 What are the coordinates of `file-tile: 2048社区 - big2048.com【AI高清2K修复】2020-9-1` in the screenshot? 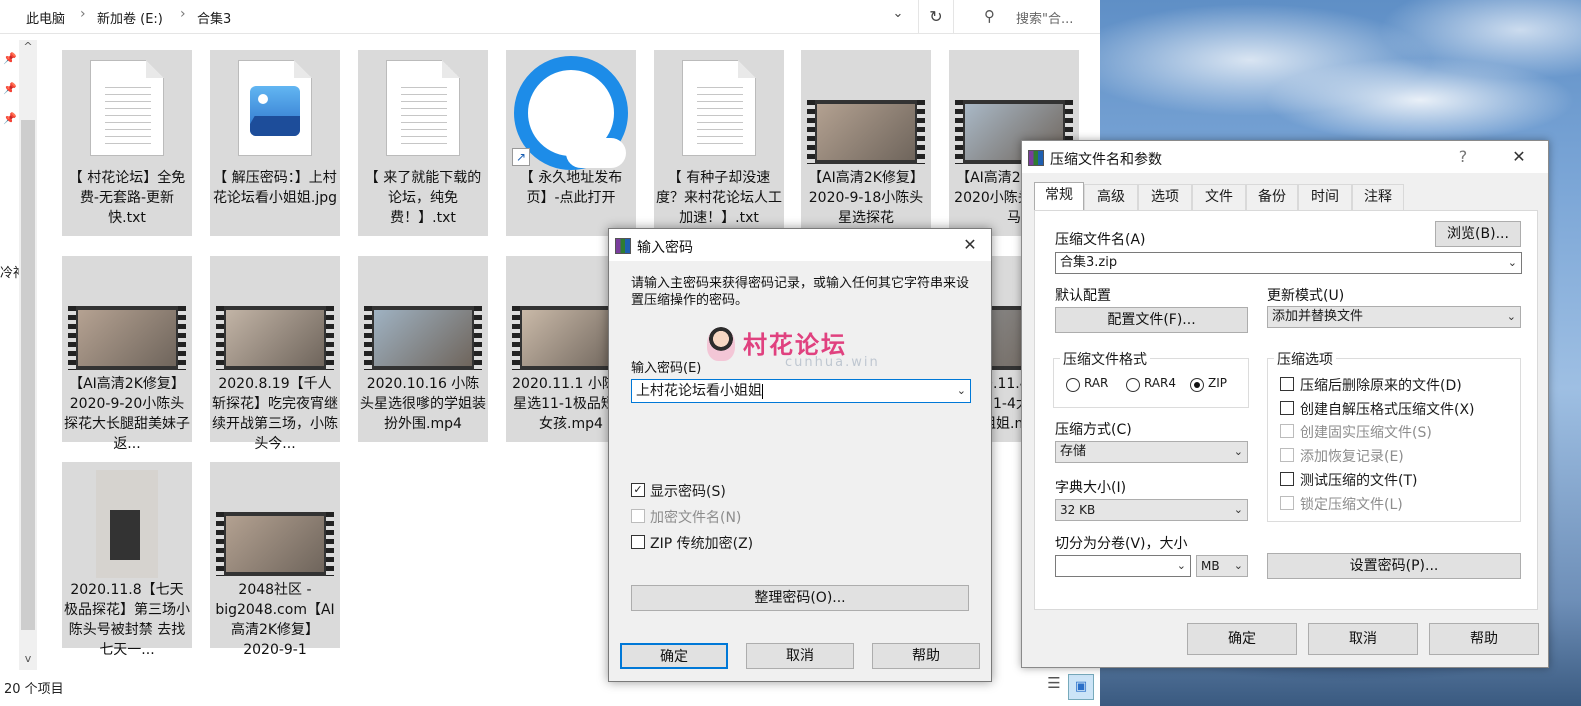 It's located at (275, 560).